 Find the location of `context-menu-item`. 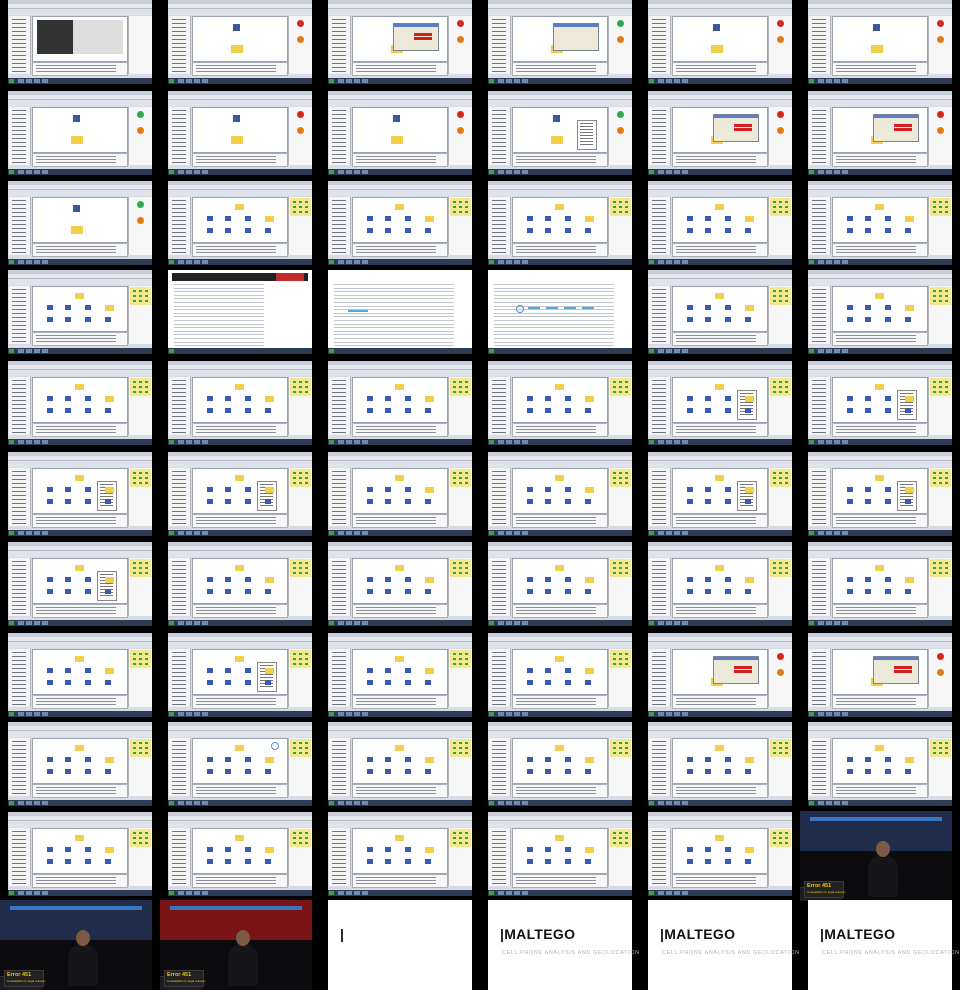

context-menu-item is located at coordinates (106, 493).